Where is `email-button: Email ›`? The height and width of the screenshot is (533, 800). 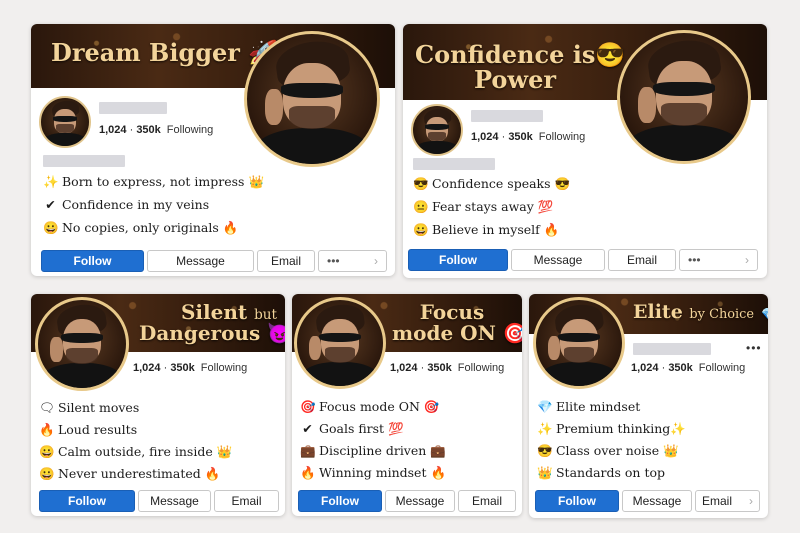
email-button: Email › is located at coordinates (727, 501).